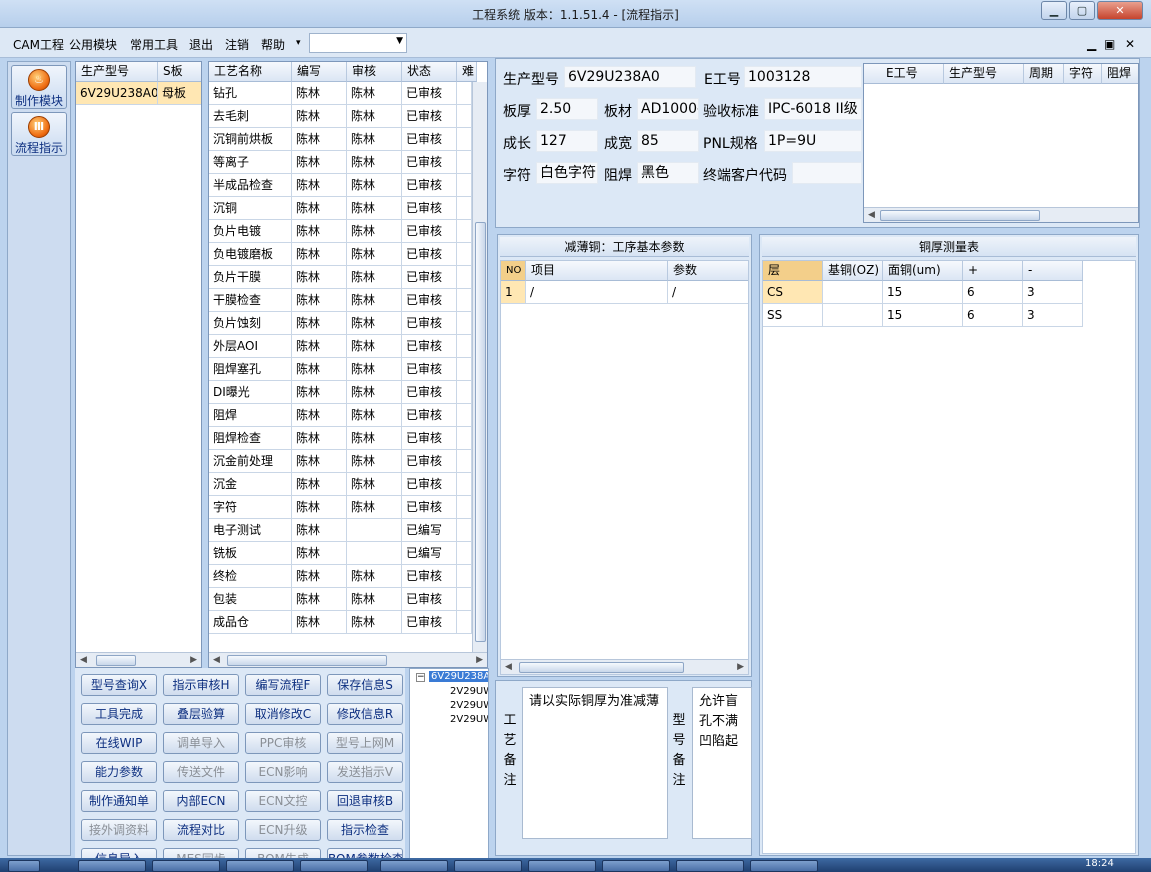 This screenshot has width=1151, height=872. Describe the element at coordinates (119, 714) in the screenshot. I see `action-button: 工具完成` at that location.